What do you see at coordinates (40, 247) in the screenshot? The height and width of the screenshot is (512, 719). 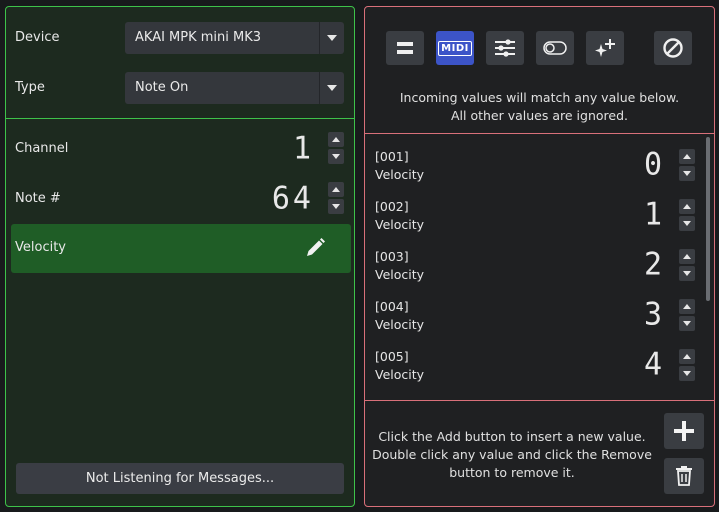 I see `velocity-label: Velocity` at bounding box center [40, 247].